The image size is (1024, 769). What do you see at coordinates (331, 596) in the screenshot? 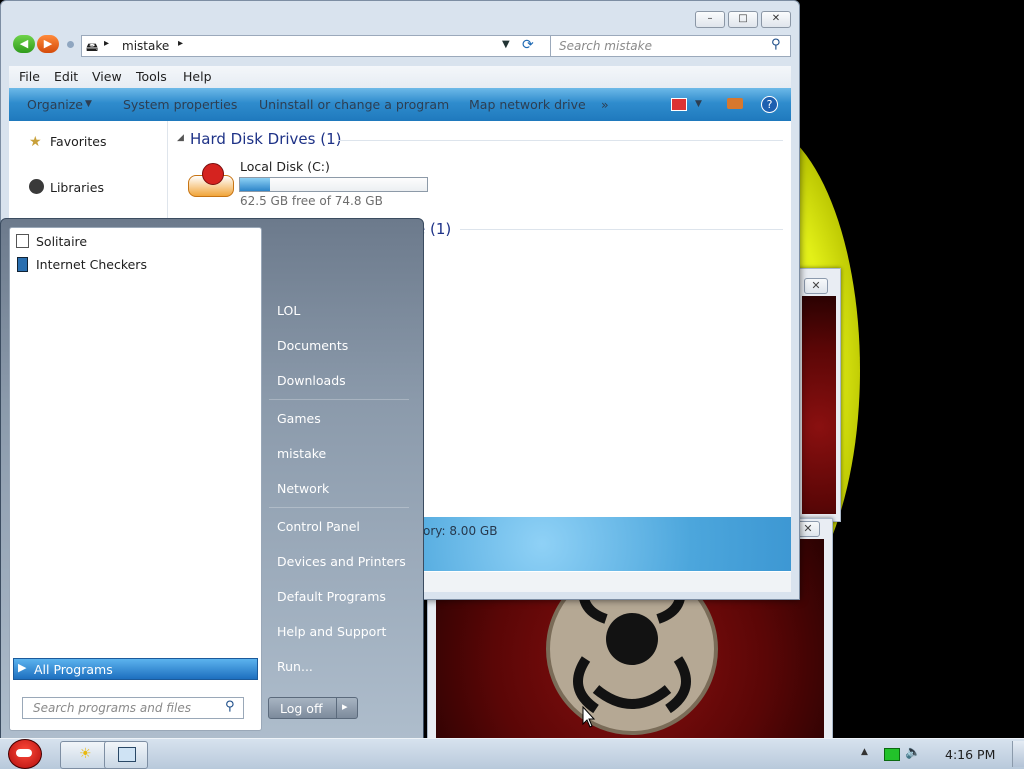
I see `start-item-default-programs: Default Programs` at bounding box center [331, 596].